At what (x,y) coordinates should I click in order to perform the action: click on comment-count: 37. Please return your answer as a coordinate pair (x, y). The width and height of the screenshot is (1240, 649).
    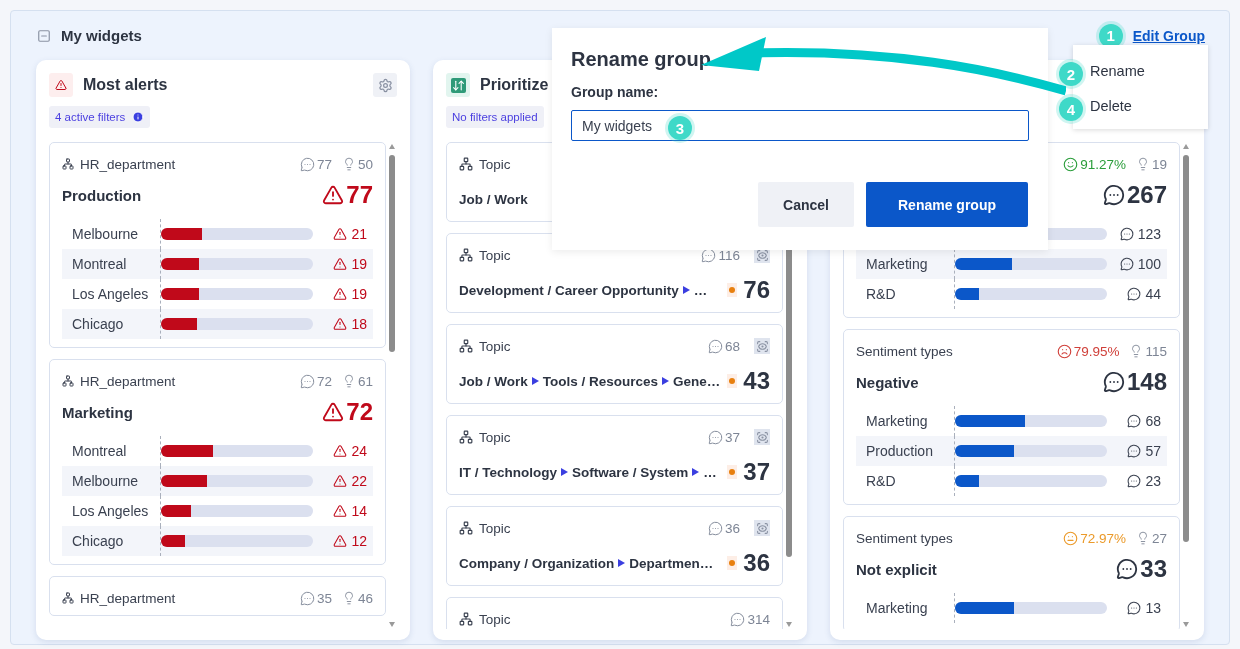
    Looking at the image, I should click on (732, 437).